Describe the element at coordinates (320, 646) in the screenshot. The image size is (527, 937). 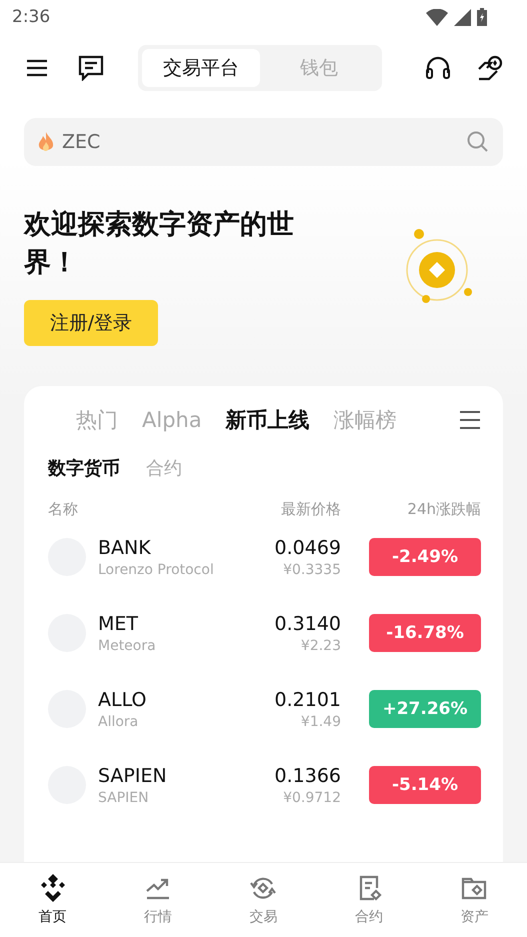
I see `fiat-price: ¥2.23` at that location.